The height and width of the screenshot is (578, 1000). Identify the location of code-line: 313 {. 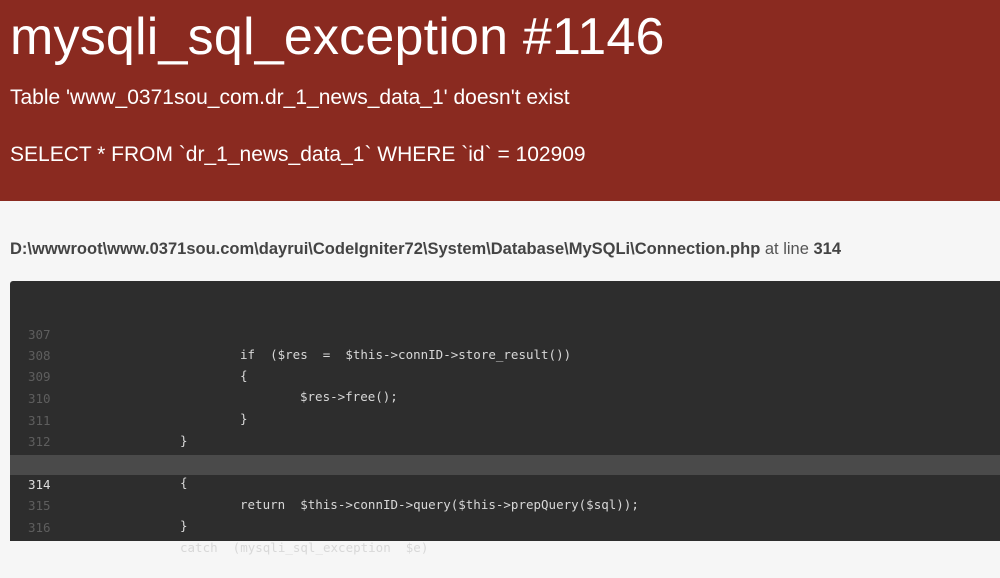
(505, 461).